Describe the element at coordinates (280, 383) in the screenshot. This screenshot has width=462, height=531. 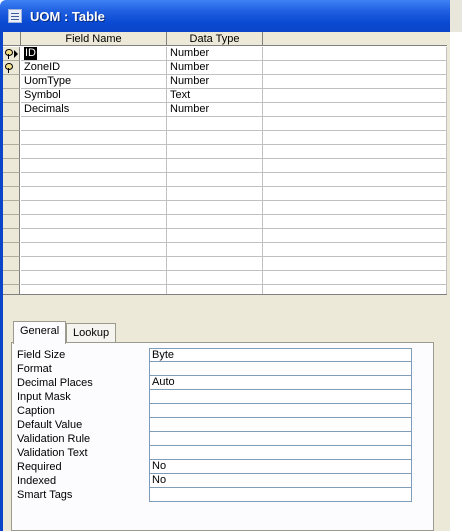
I see `property-value-field: Auto` at that location.